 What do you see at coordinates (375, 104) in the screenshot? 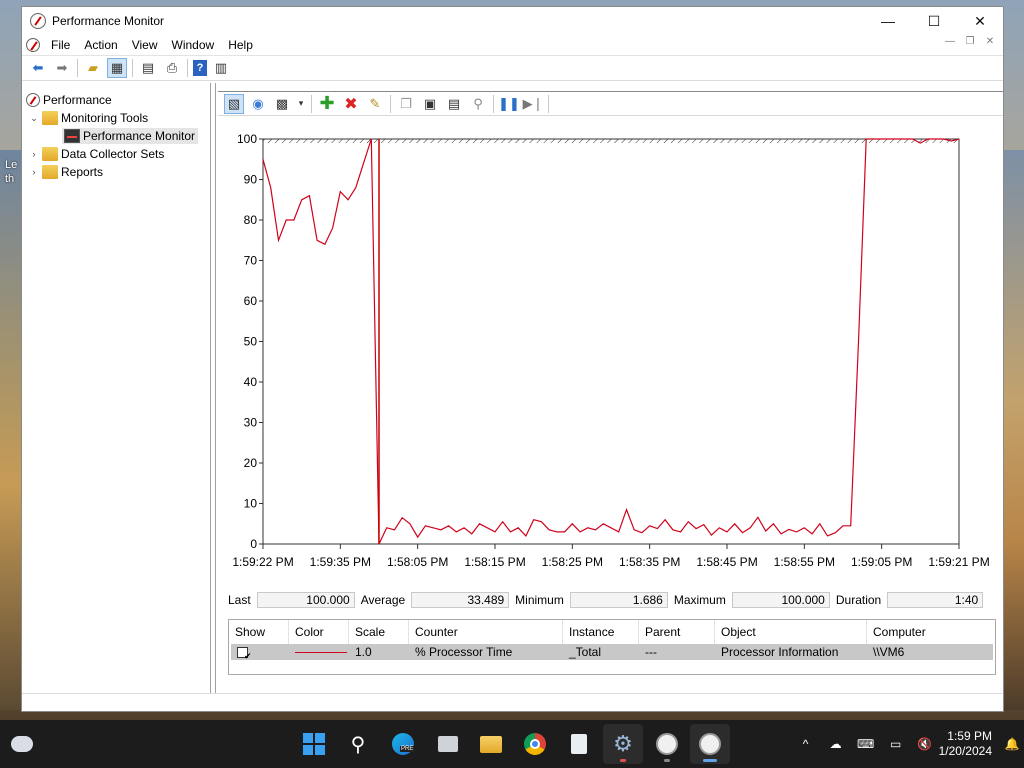
I see `highlight-icon: ✎` at bounding box center [375, 104].